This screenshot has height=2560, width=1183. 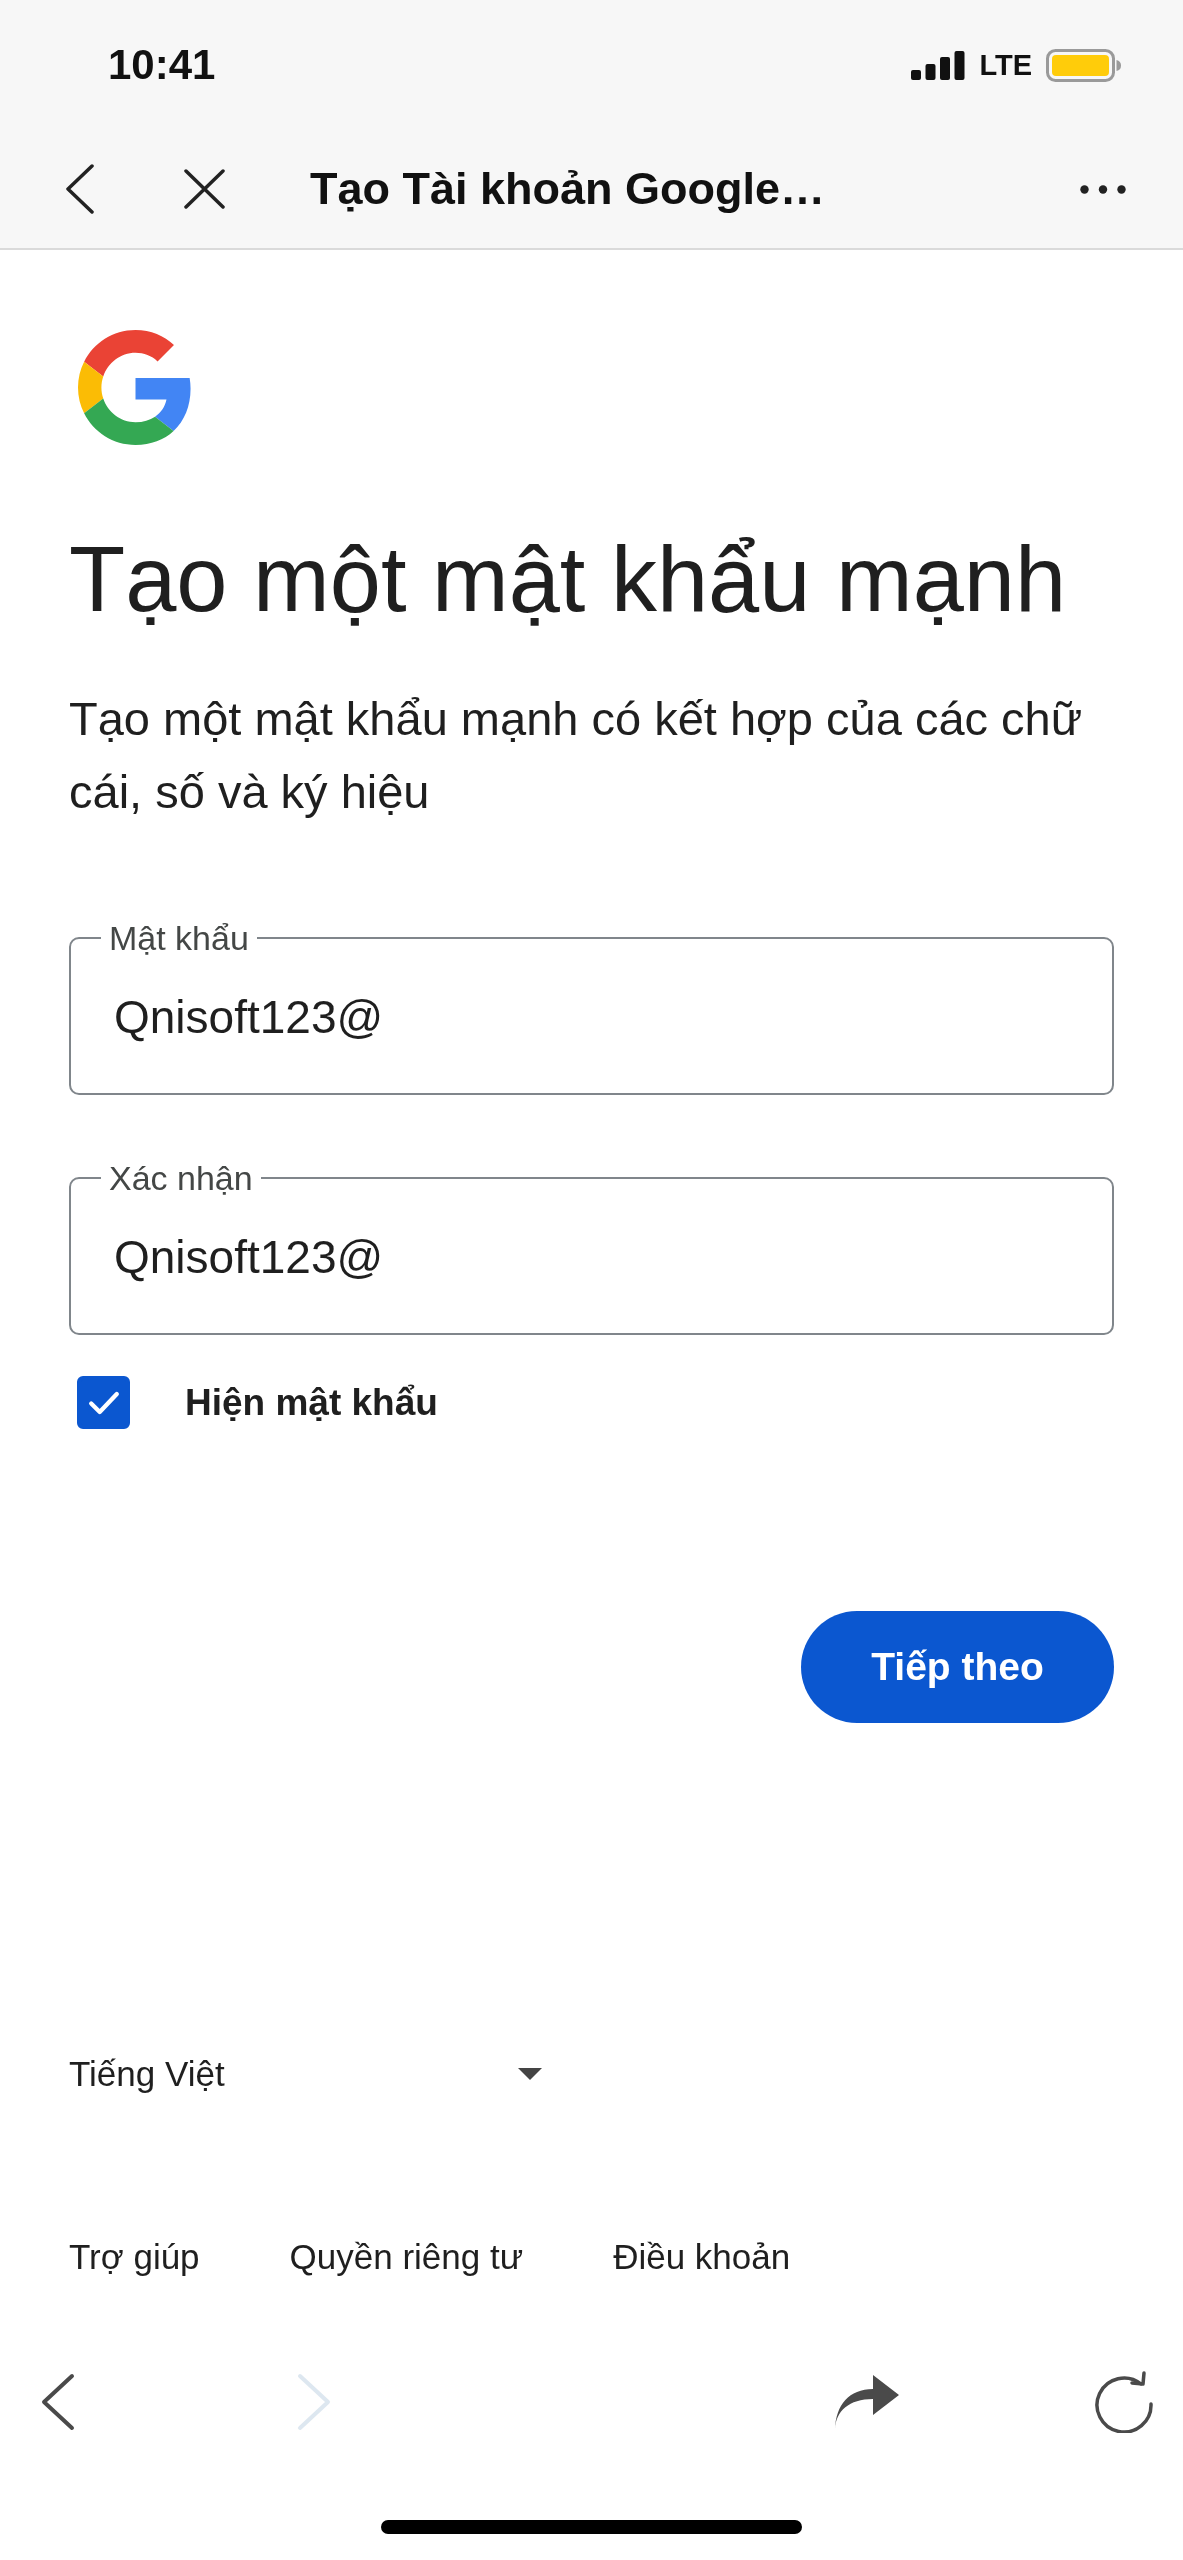 What do you see at coordinates (134, 2257) in the screenshot?
I see `footer-link: Trợ giúp` at bounding box center [134, 2257].